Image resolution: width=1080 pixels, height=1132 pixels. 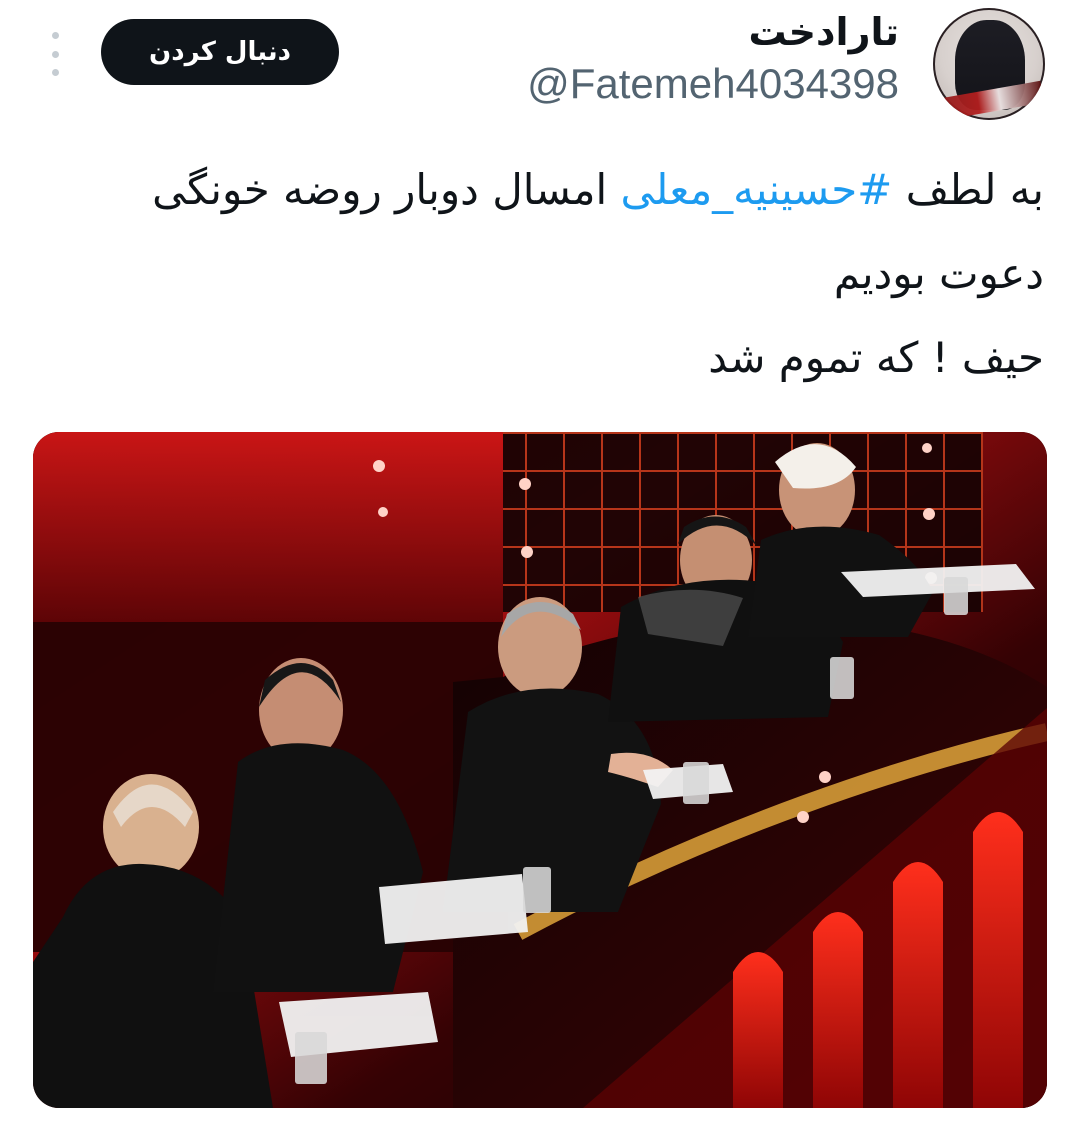 What do you see at coordinates (968, 189) in the screenshot?
I see `tweet-text-before: به لطف` at bounding box center [968, 189].